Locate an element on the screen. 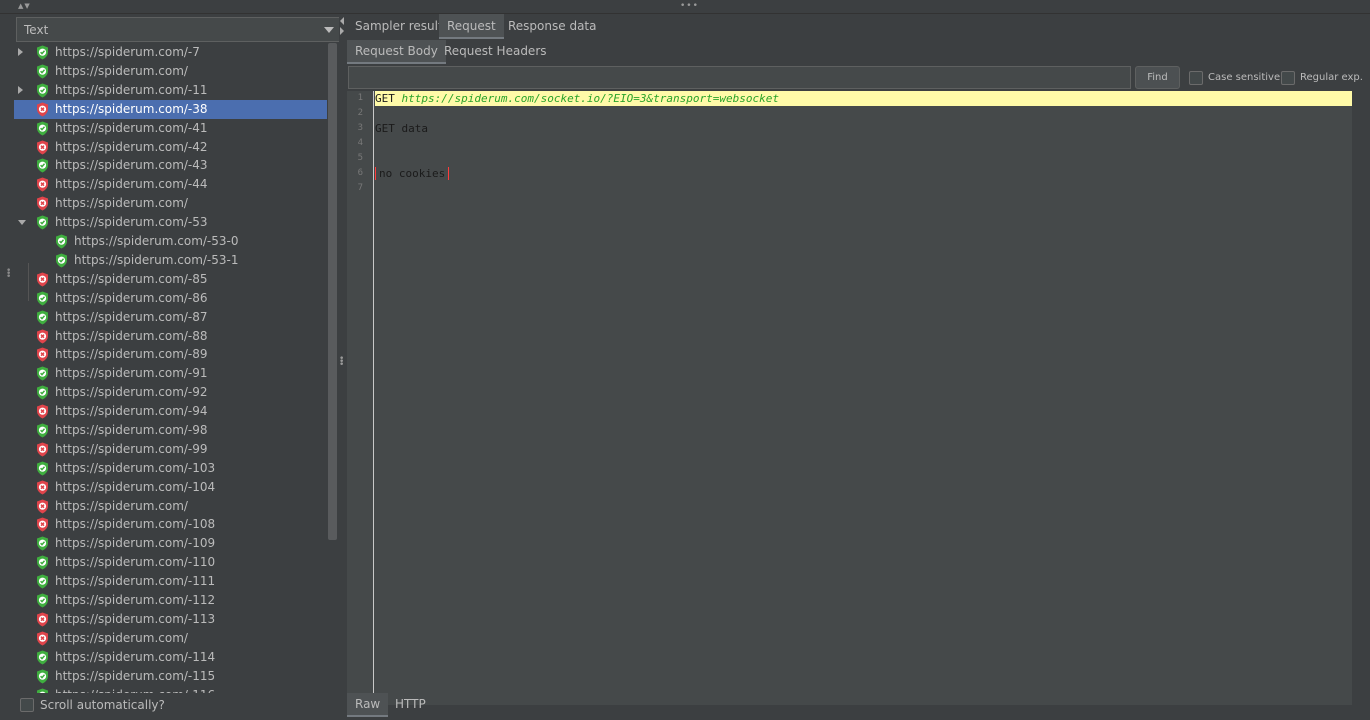 This screenshot has width=1370, height=720. code-line-cookies: no cookies is located at coordinates (412, 173).